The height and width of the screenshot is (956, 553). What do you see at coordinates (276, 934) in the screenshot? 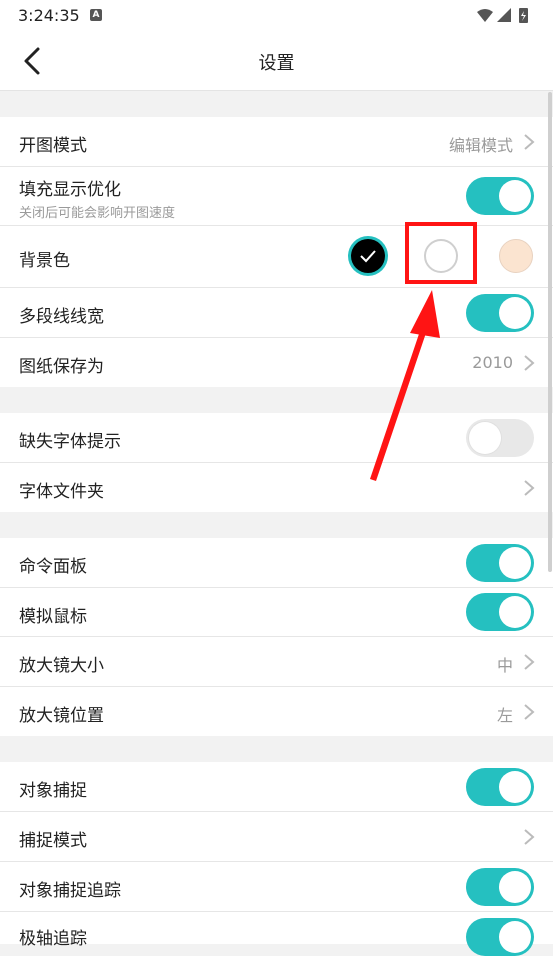
I see `row-polar-tracking: 极轴追踪` at bounding box center [276, 934].